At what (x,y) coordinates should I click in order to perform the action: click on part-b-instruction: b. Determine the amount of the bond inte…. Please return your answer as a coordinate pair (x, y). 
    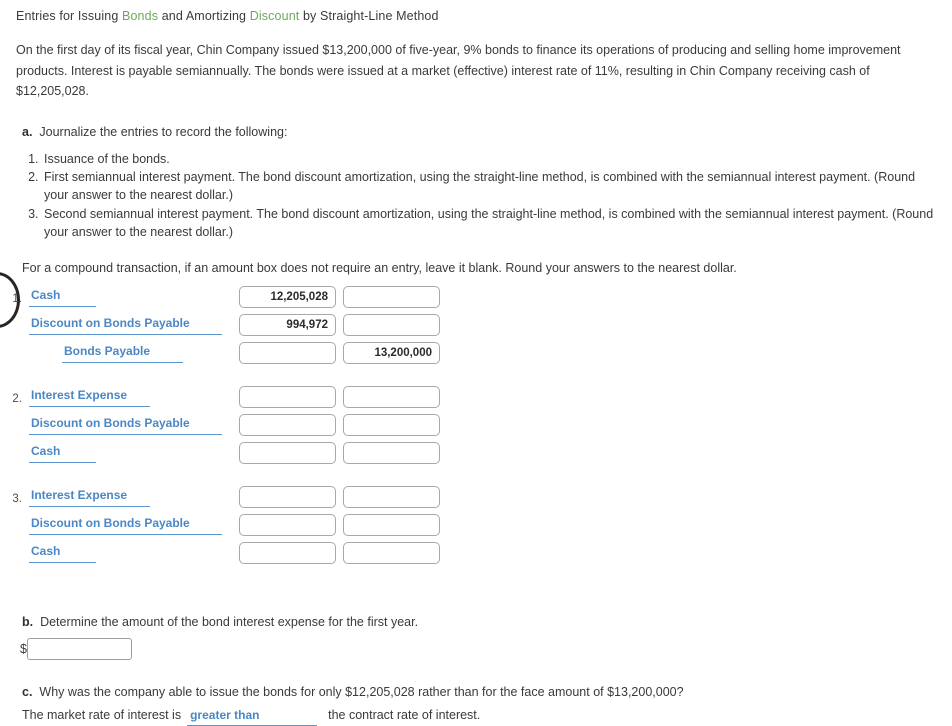
    Looking at the image, I should click on (476, 608).